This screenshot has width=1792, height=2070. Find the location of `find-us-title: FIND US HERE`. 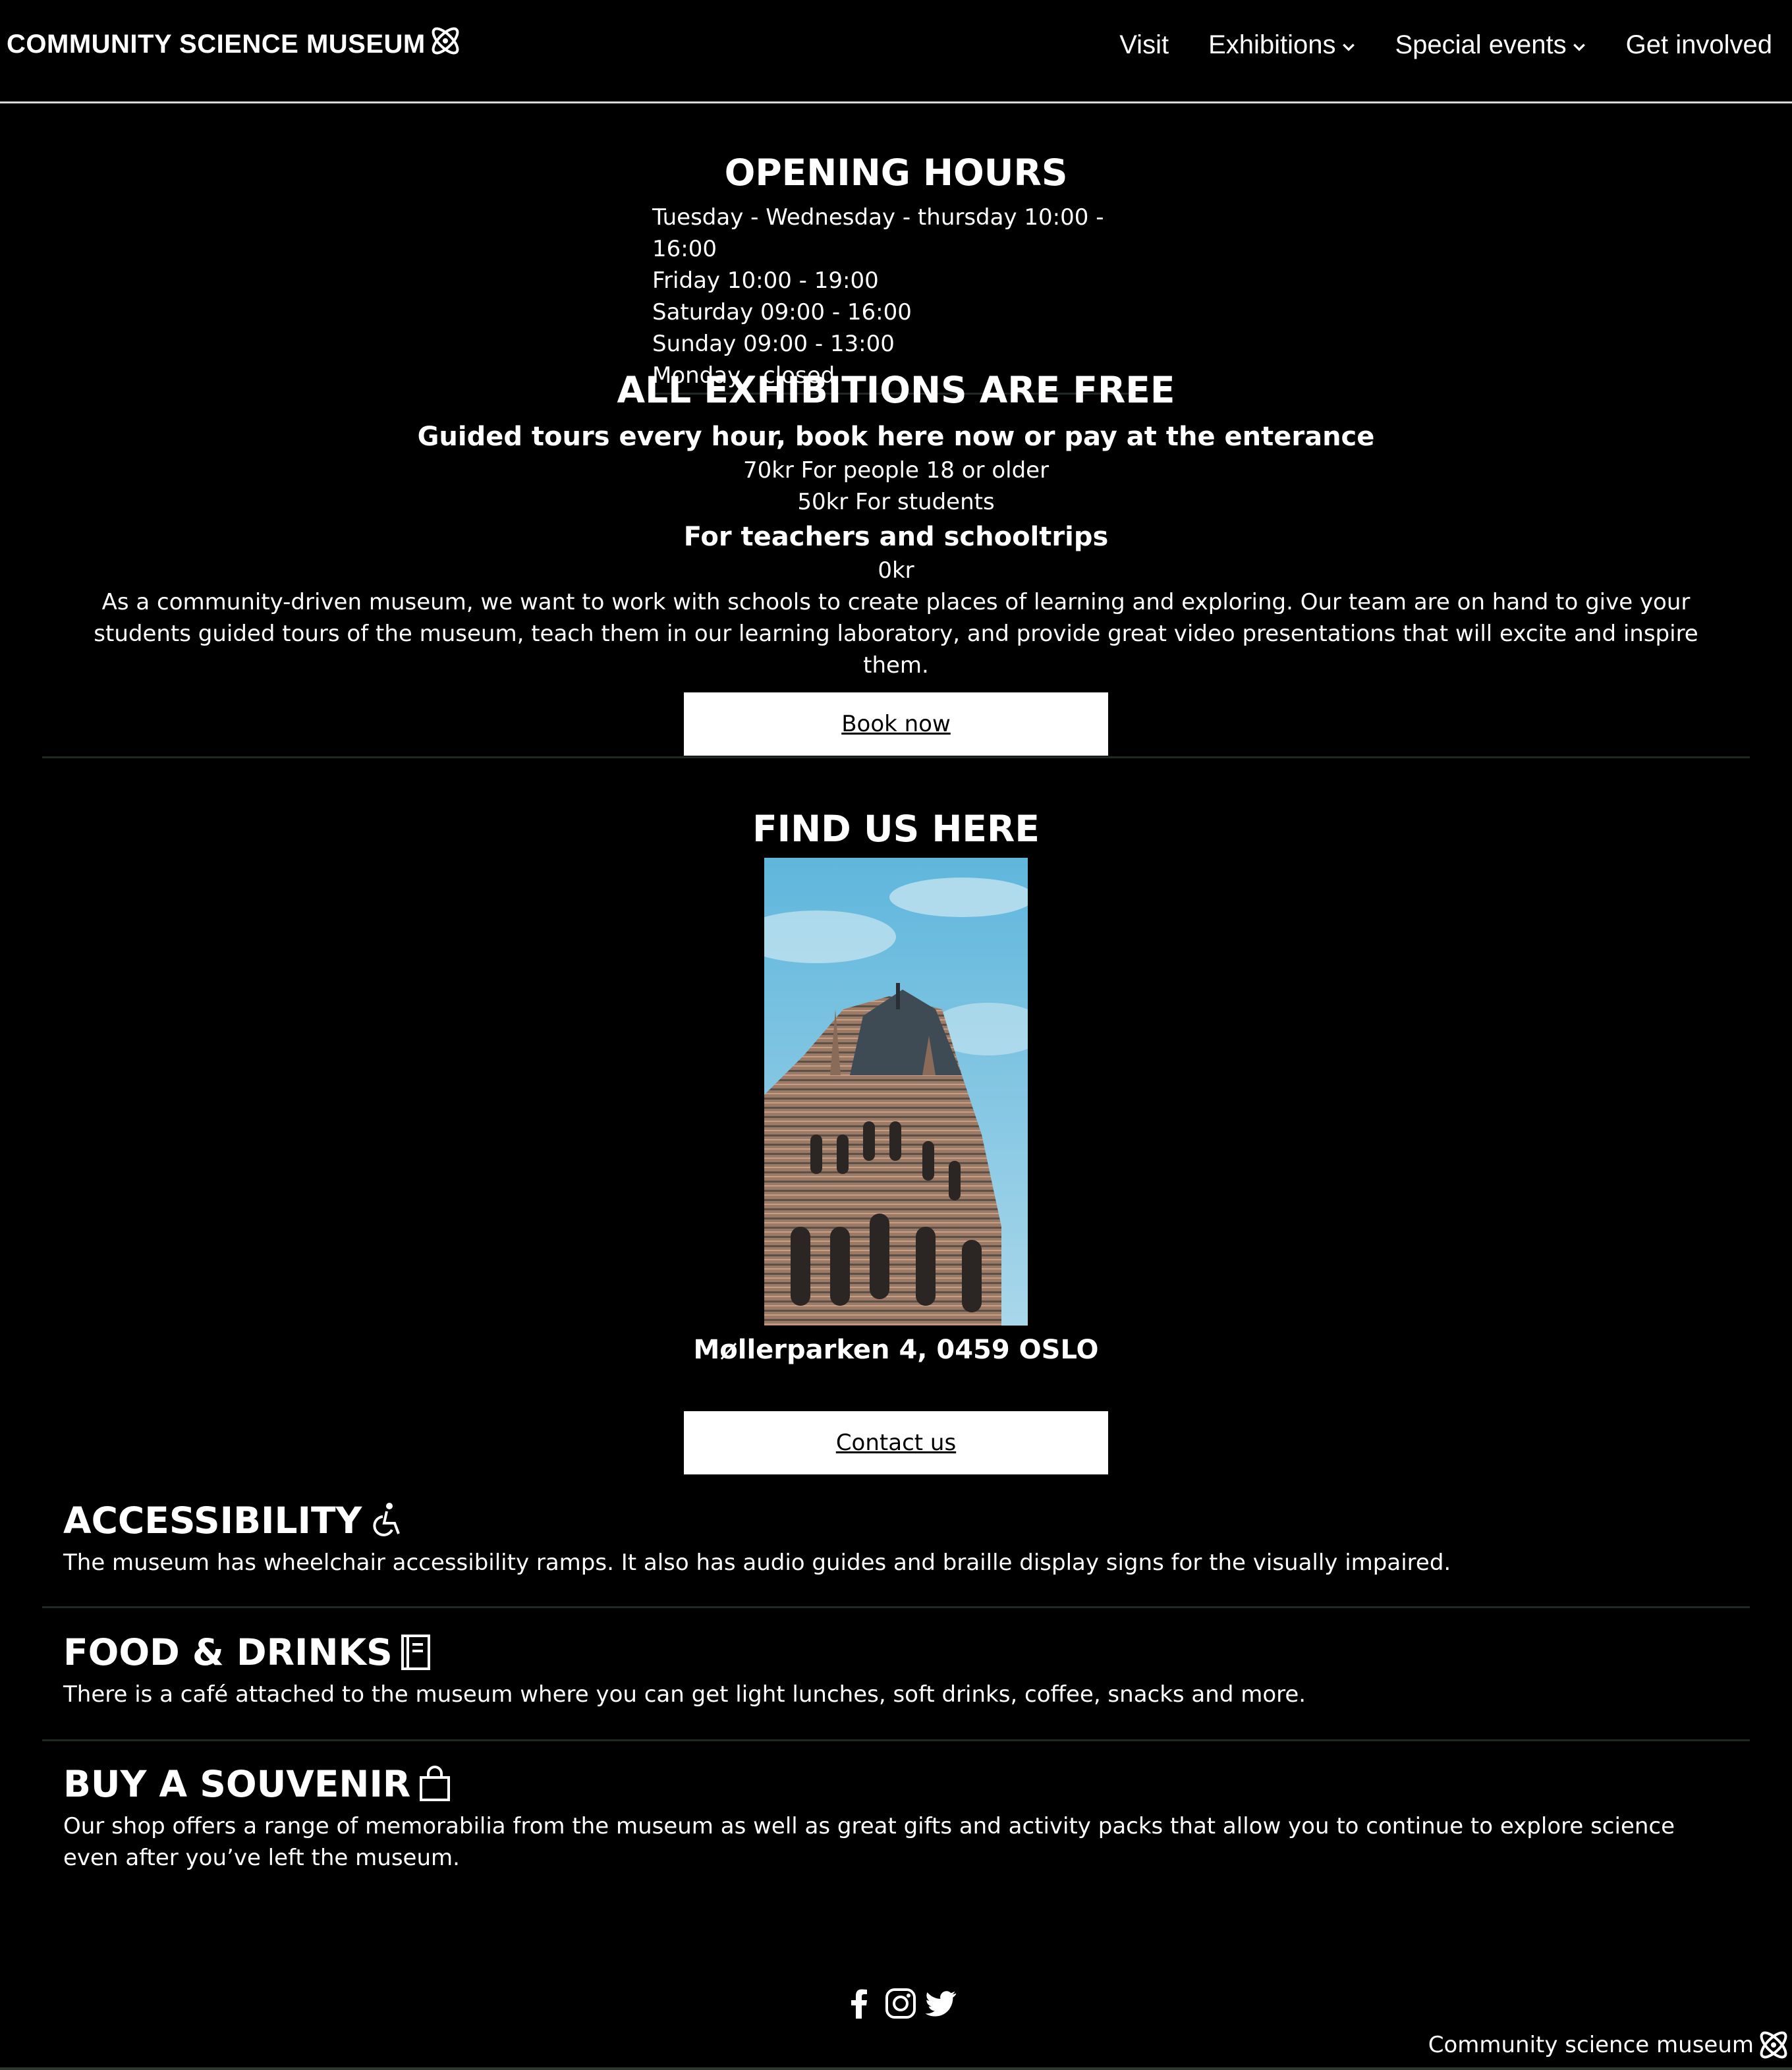

find-us-title: FIND US HERE is located at coordinates (896, 829).